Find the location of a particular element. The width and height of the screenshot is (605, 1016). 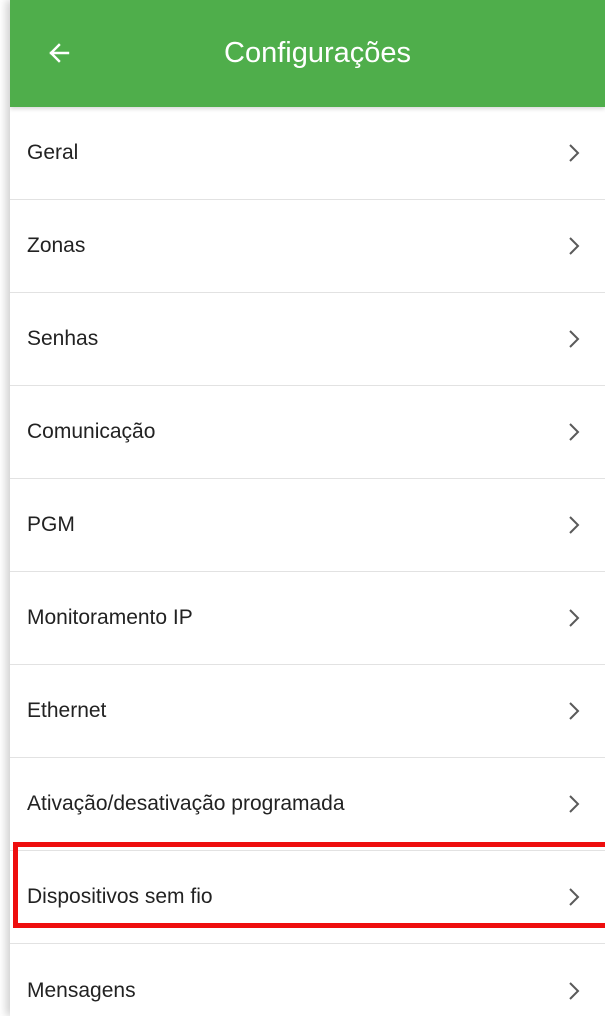

menu-item-monitoramento-ip: Monitoramento IP is located at coordinates (307, 618).